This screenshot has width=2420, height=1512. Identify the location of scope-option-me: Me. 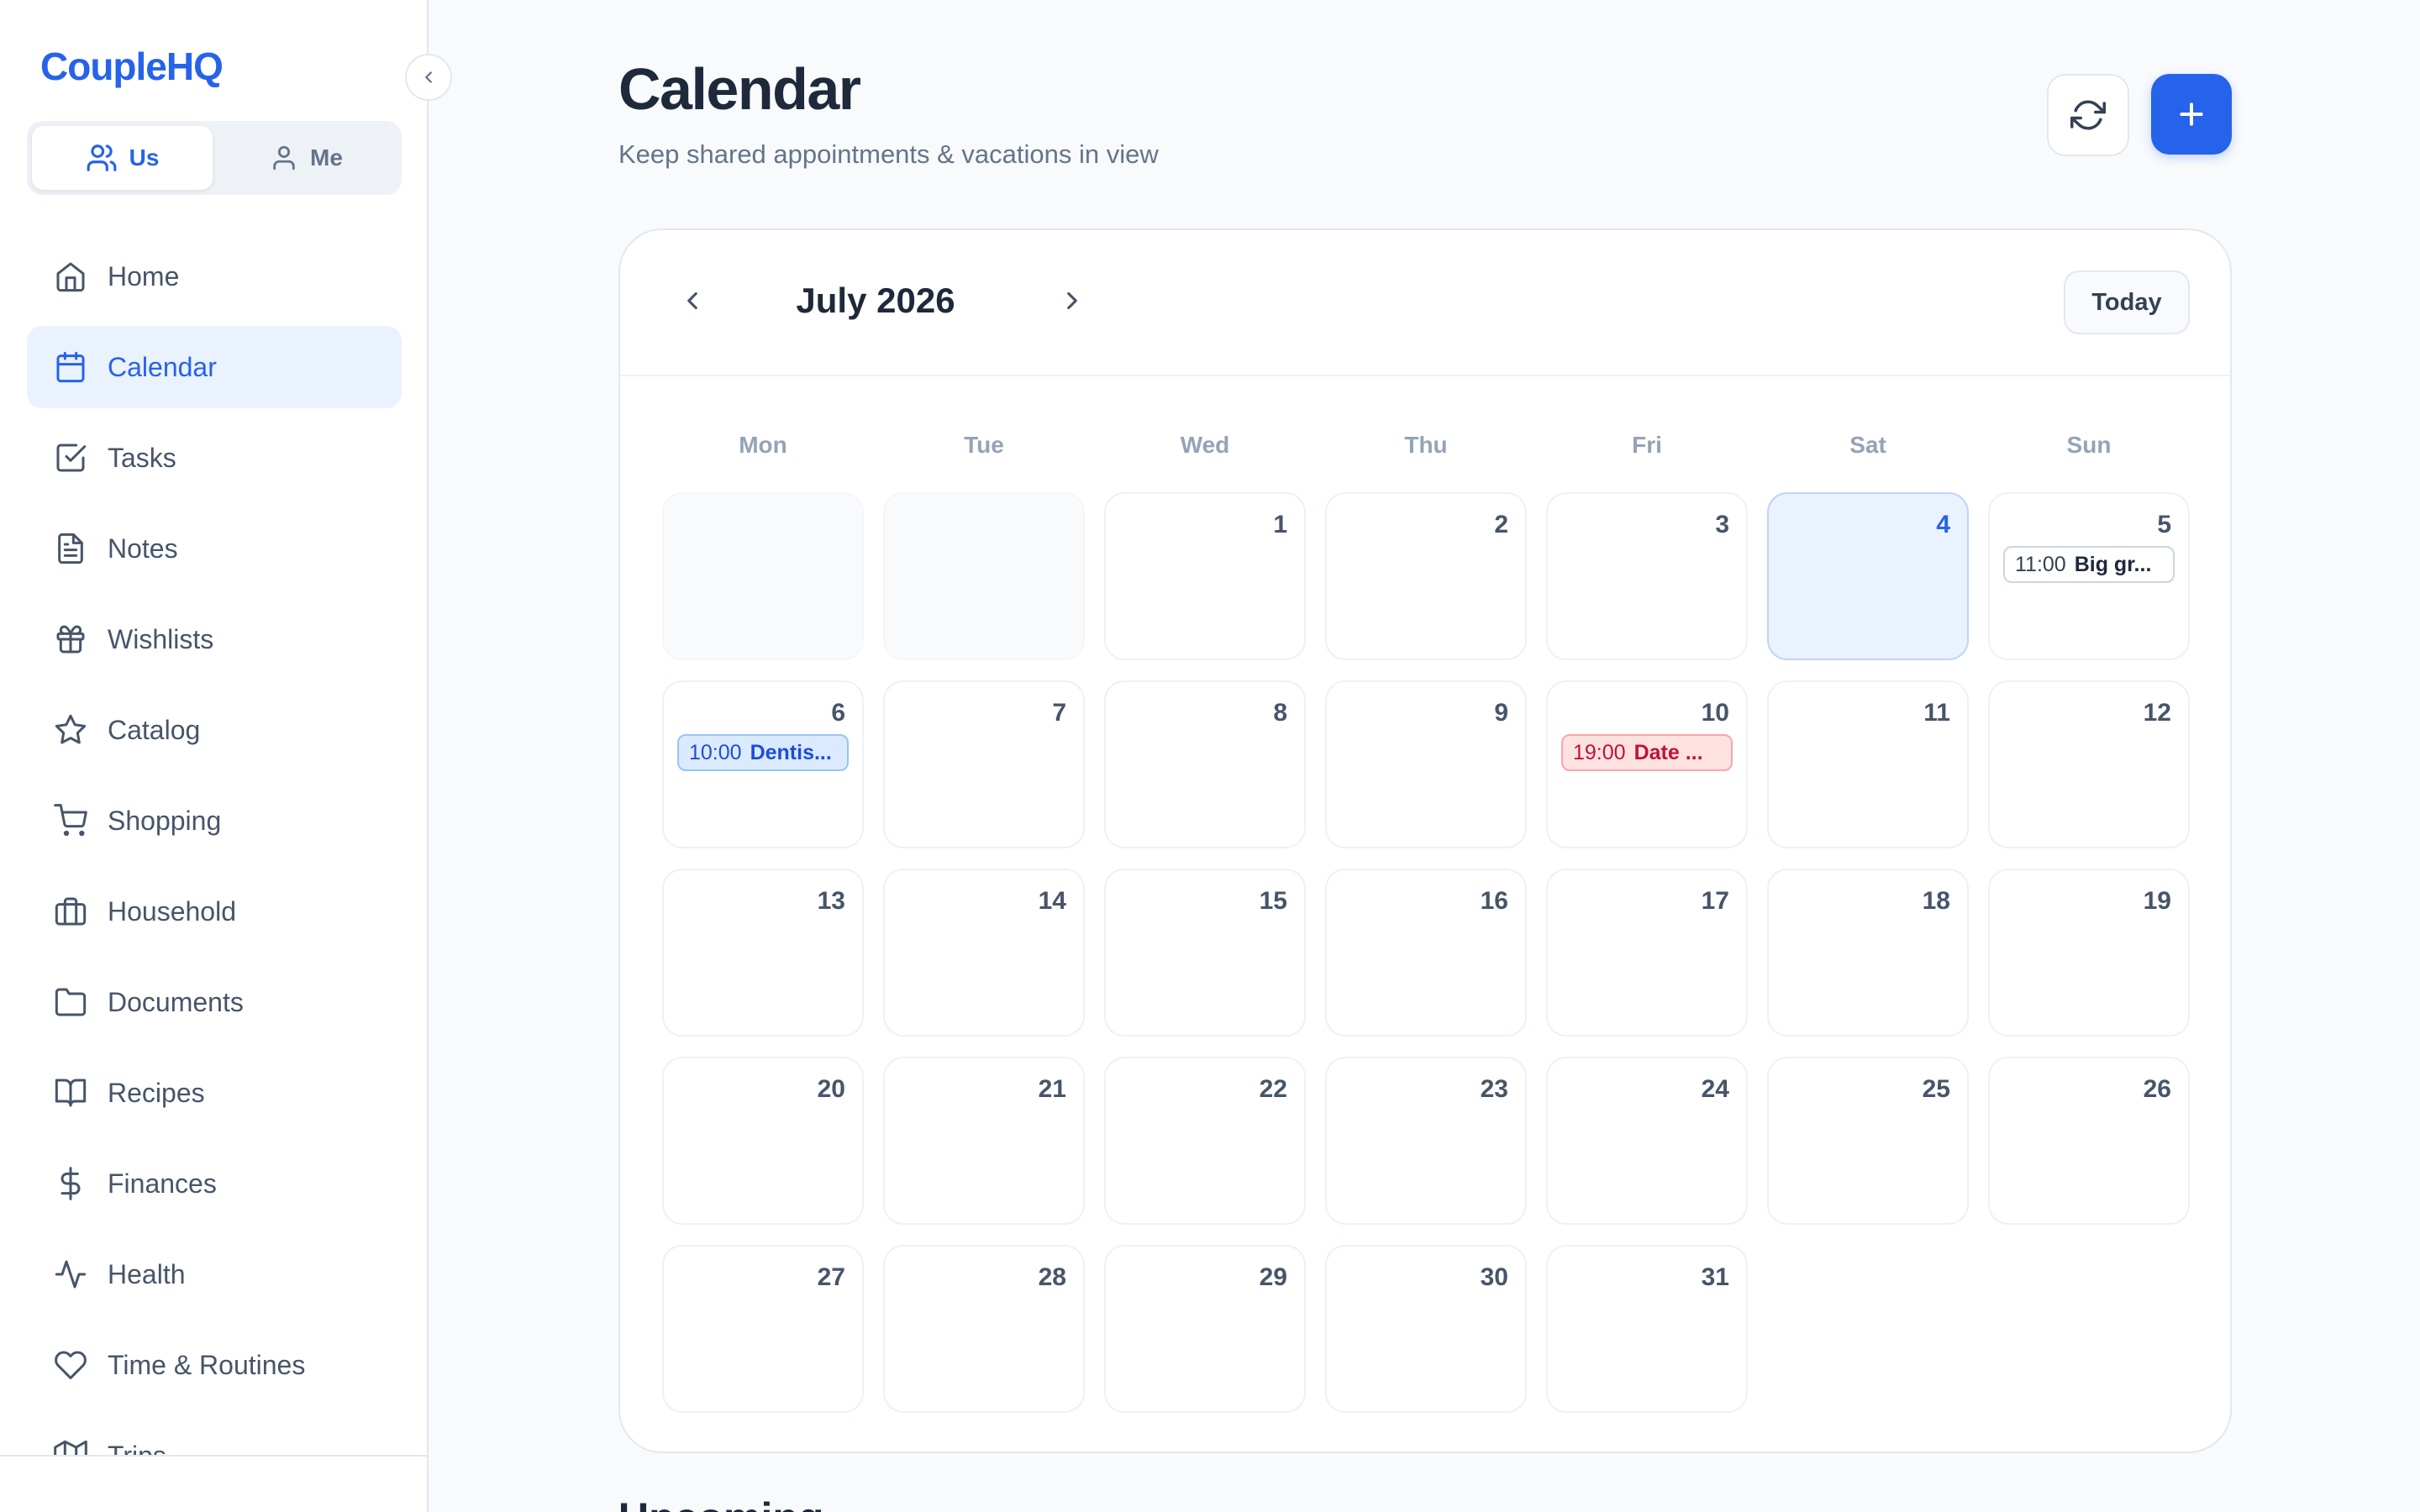
(306, 158).